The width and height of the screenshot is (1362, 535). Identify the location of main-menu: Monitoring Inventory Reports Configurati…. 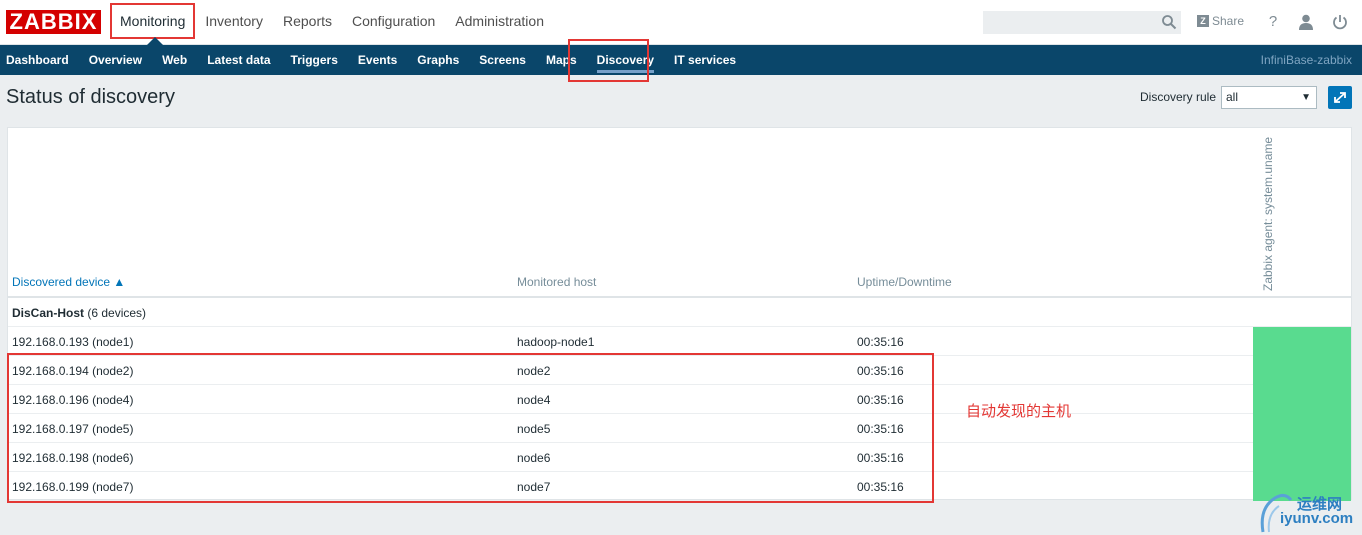
(332, 21).